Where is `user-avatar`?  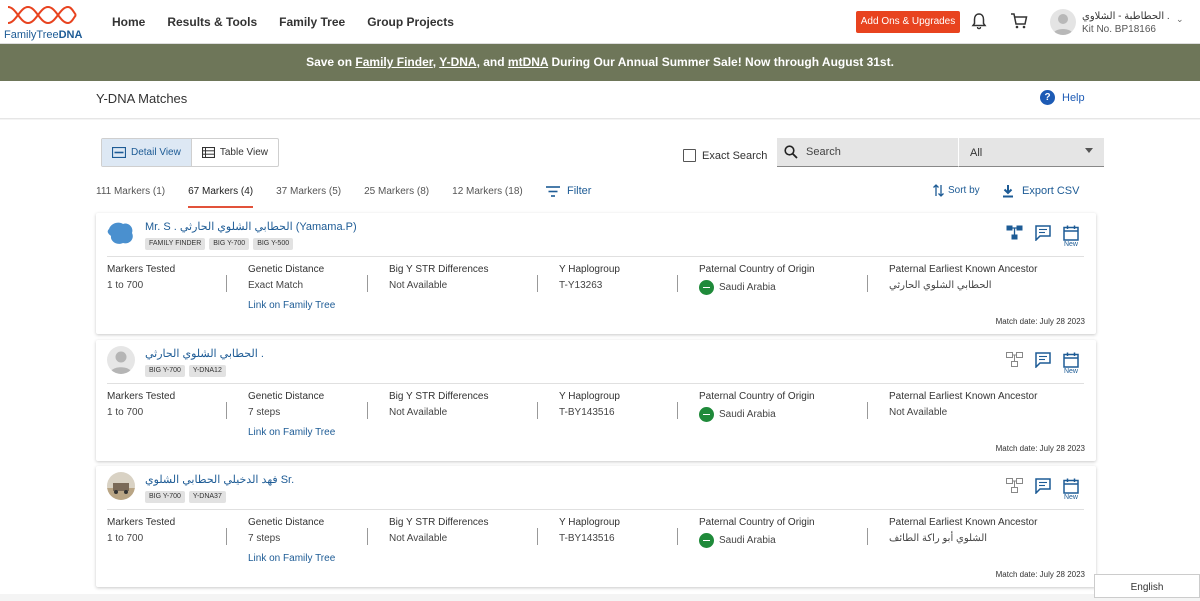
user-avatar is located at coordinates (1063, 22).